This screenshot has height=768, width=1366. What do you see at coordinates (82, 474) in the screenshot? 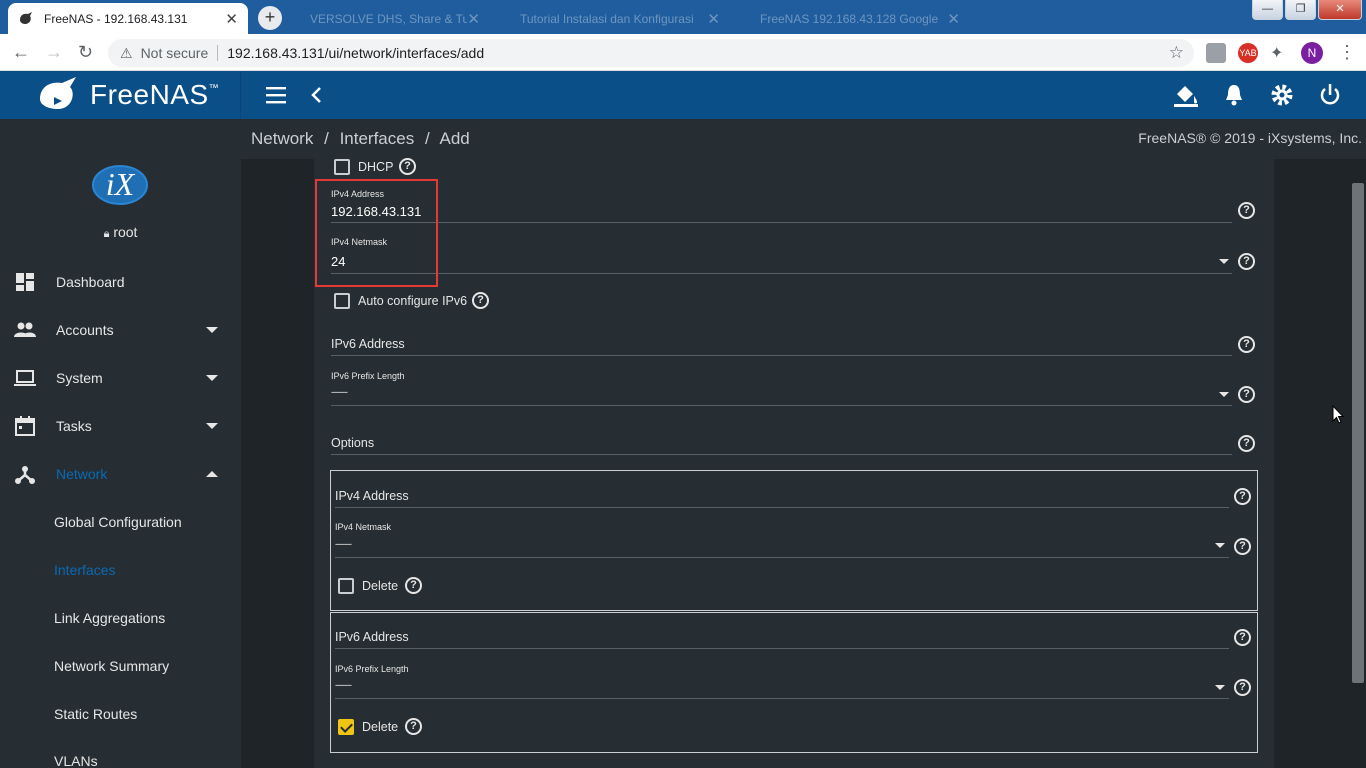
I see `nav-network-label: Network` at bounding box center [82, 474].